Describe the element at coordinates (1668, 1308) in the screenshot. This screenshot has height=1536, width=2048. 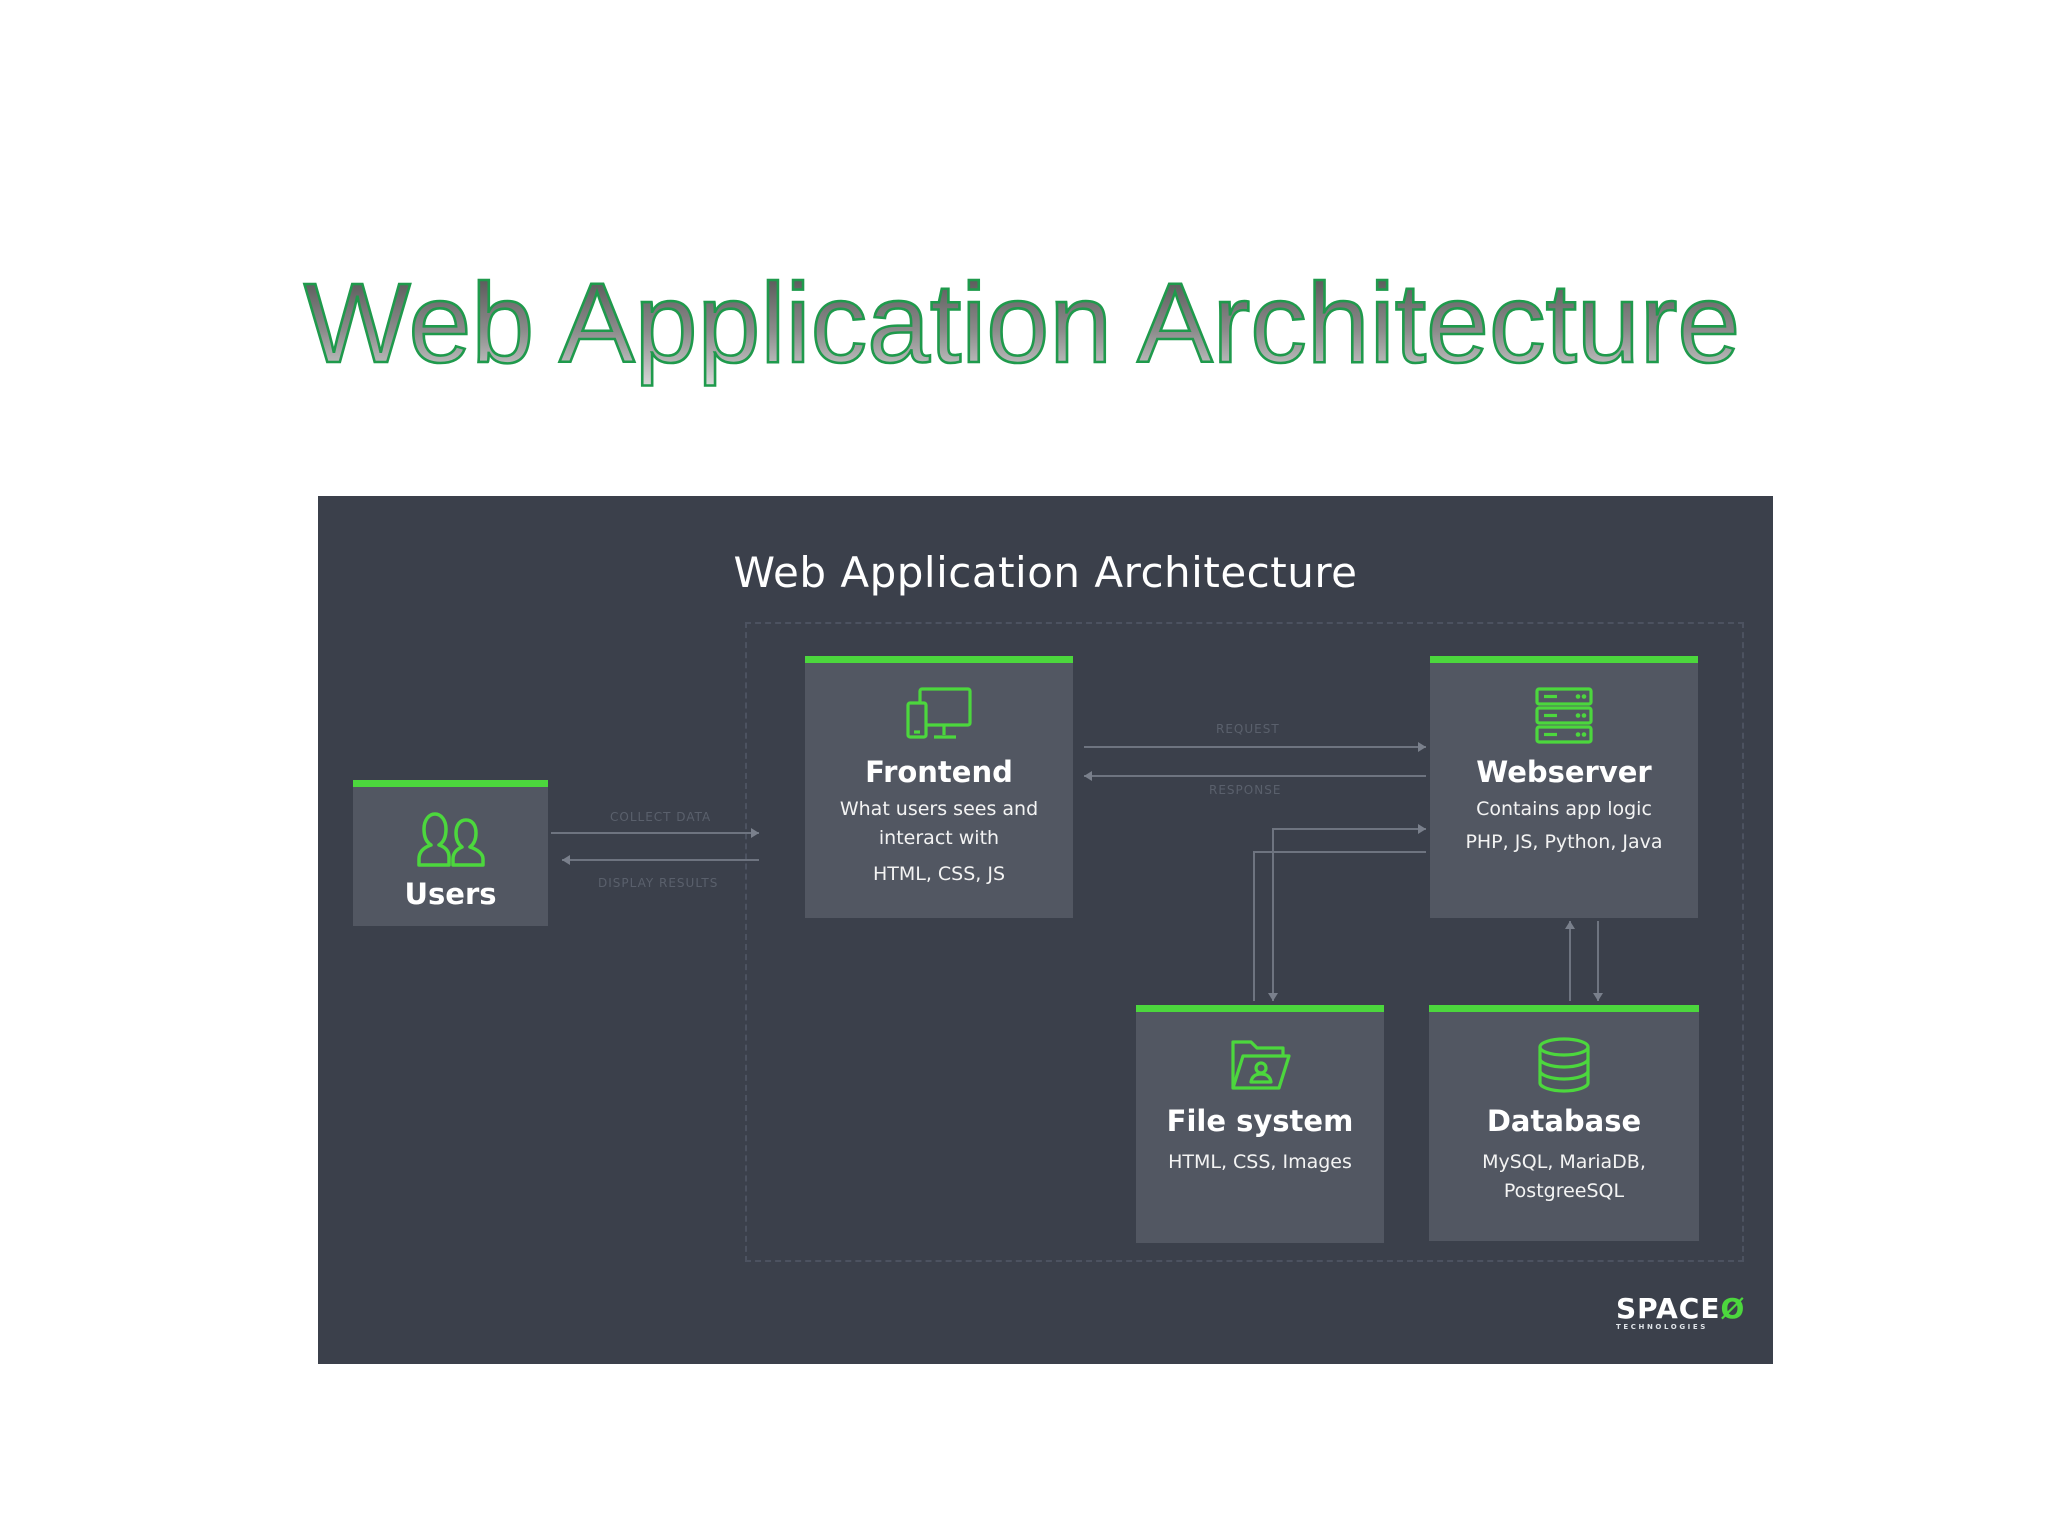
I see `logo-wordmark: SPACE` at that location.